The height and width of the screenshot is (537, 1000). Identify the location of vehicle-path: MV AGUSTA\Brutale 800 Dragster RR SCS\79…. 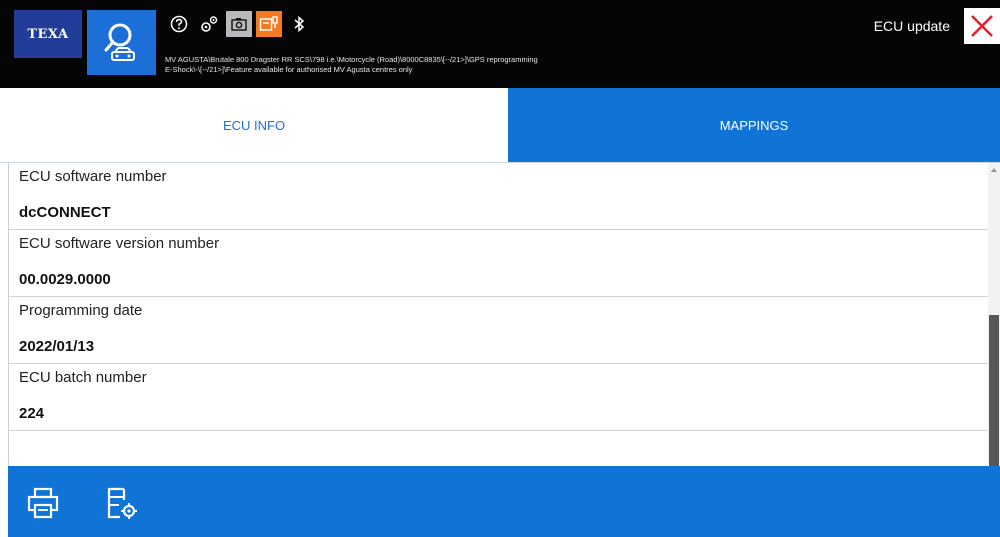
(515, 64).